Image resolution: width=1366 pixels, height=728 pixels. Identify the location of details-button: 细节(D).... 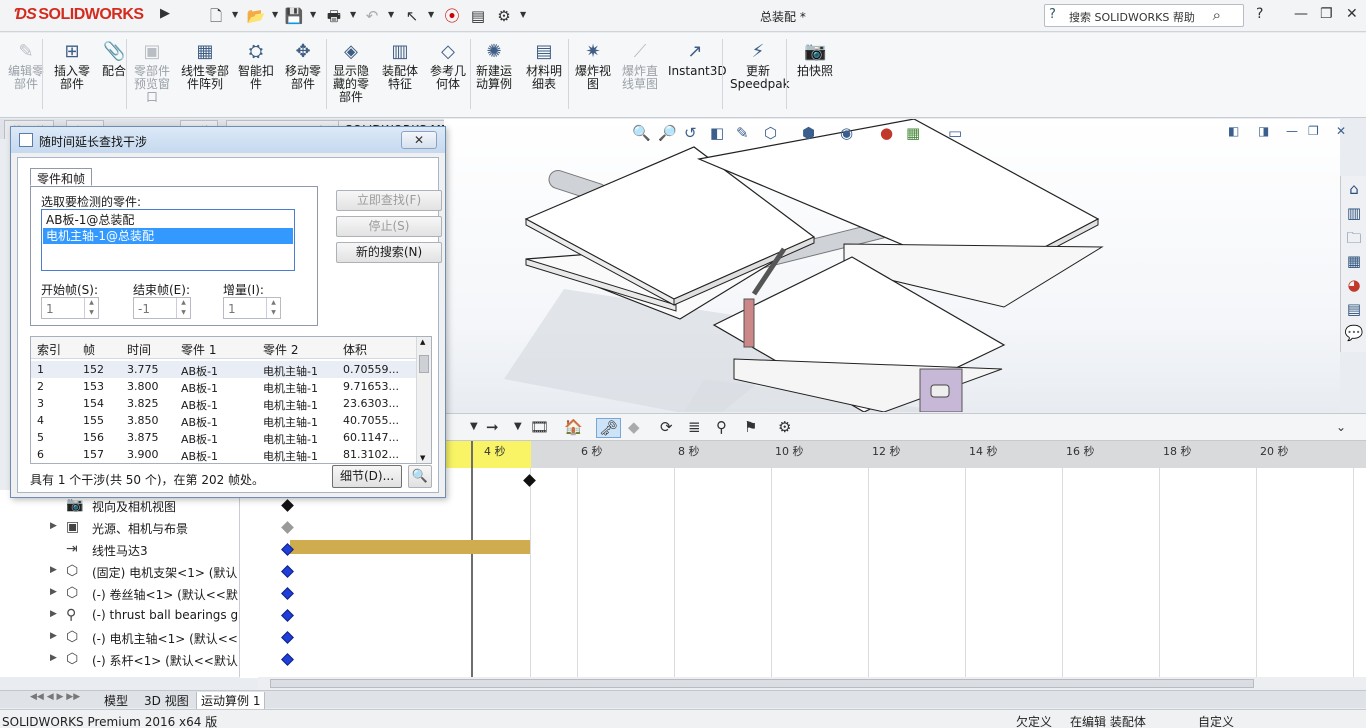
(367, 476).